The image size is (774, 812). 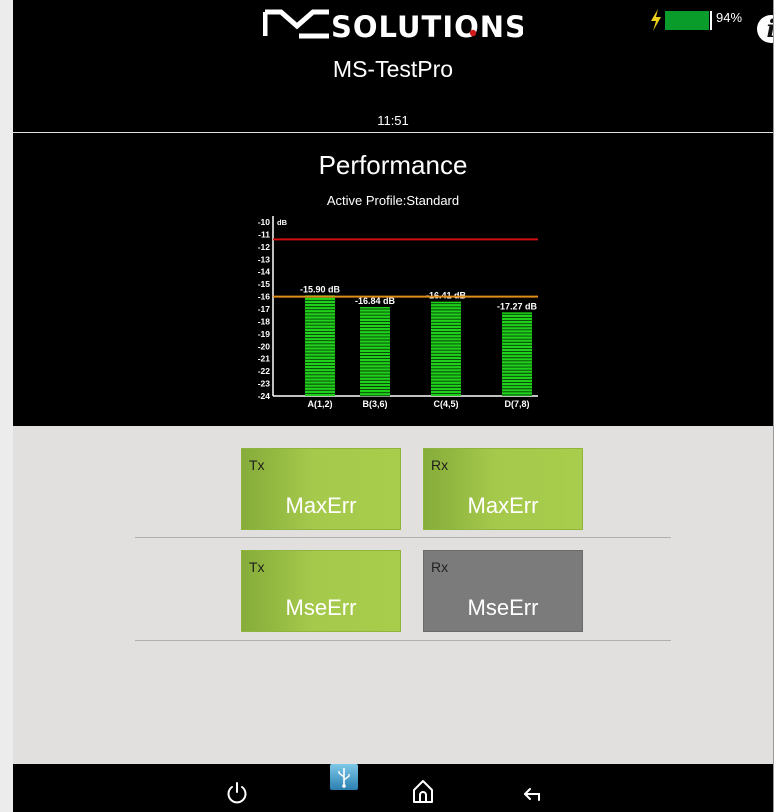 What do you see at coordinates (264, 259) in the screenshot?
I see `y-tick-label: -13` at bounding box center [264, 259].